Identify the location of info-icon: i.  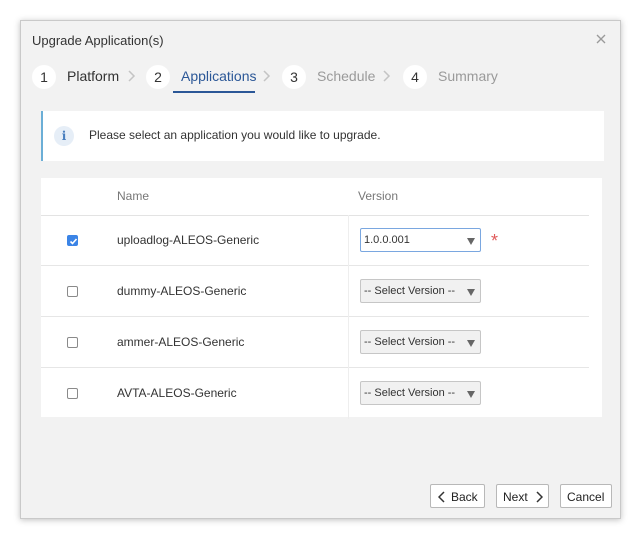
(64, 136).